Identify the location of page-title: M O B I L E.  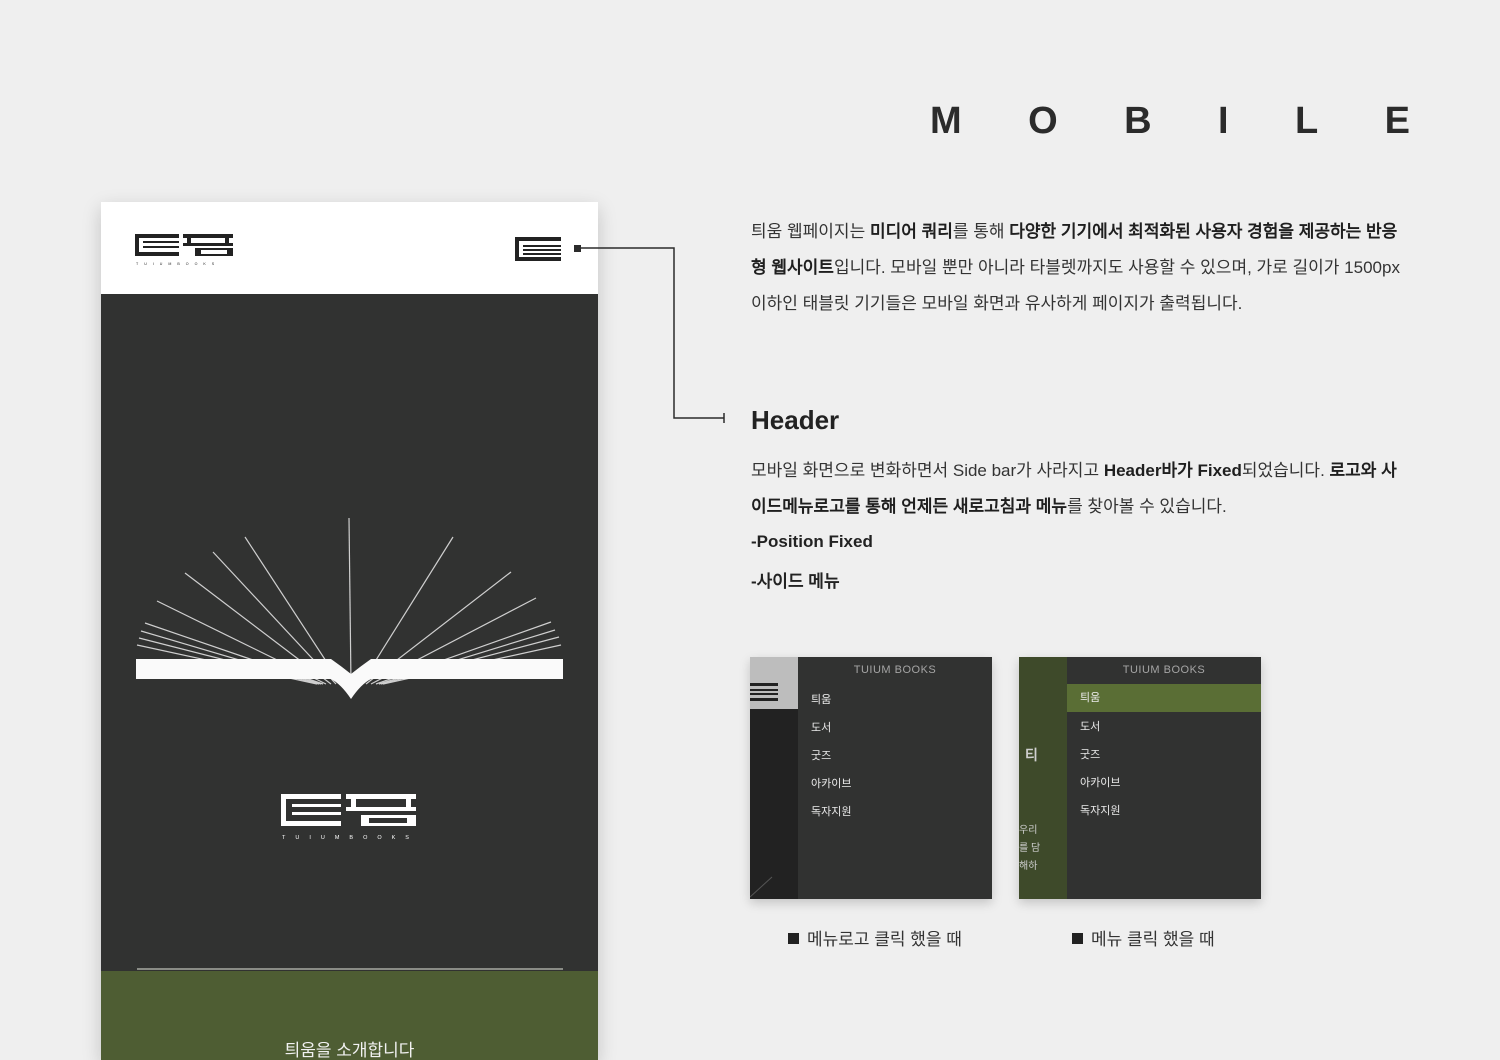
(1170, 121).